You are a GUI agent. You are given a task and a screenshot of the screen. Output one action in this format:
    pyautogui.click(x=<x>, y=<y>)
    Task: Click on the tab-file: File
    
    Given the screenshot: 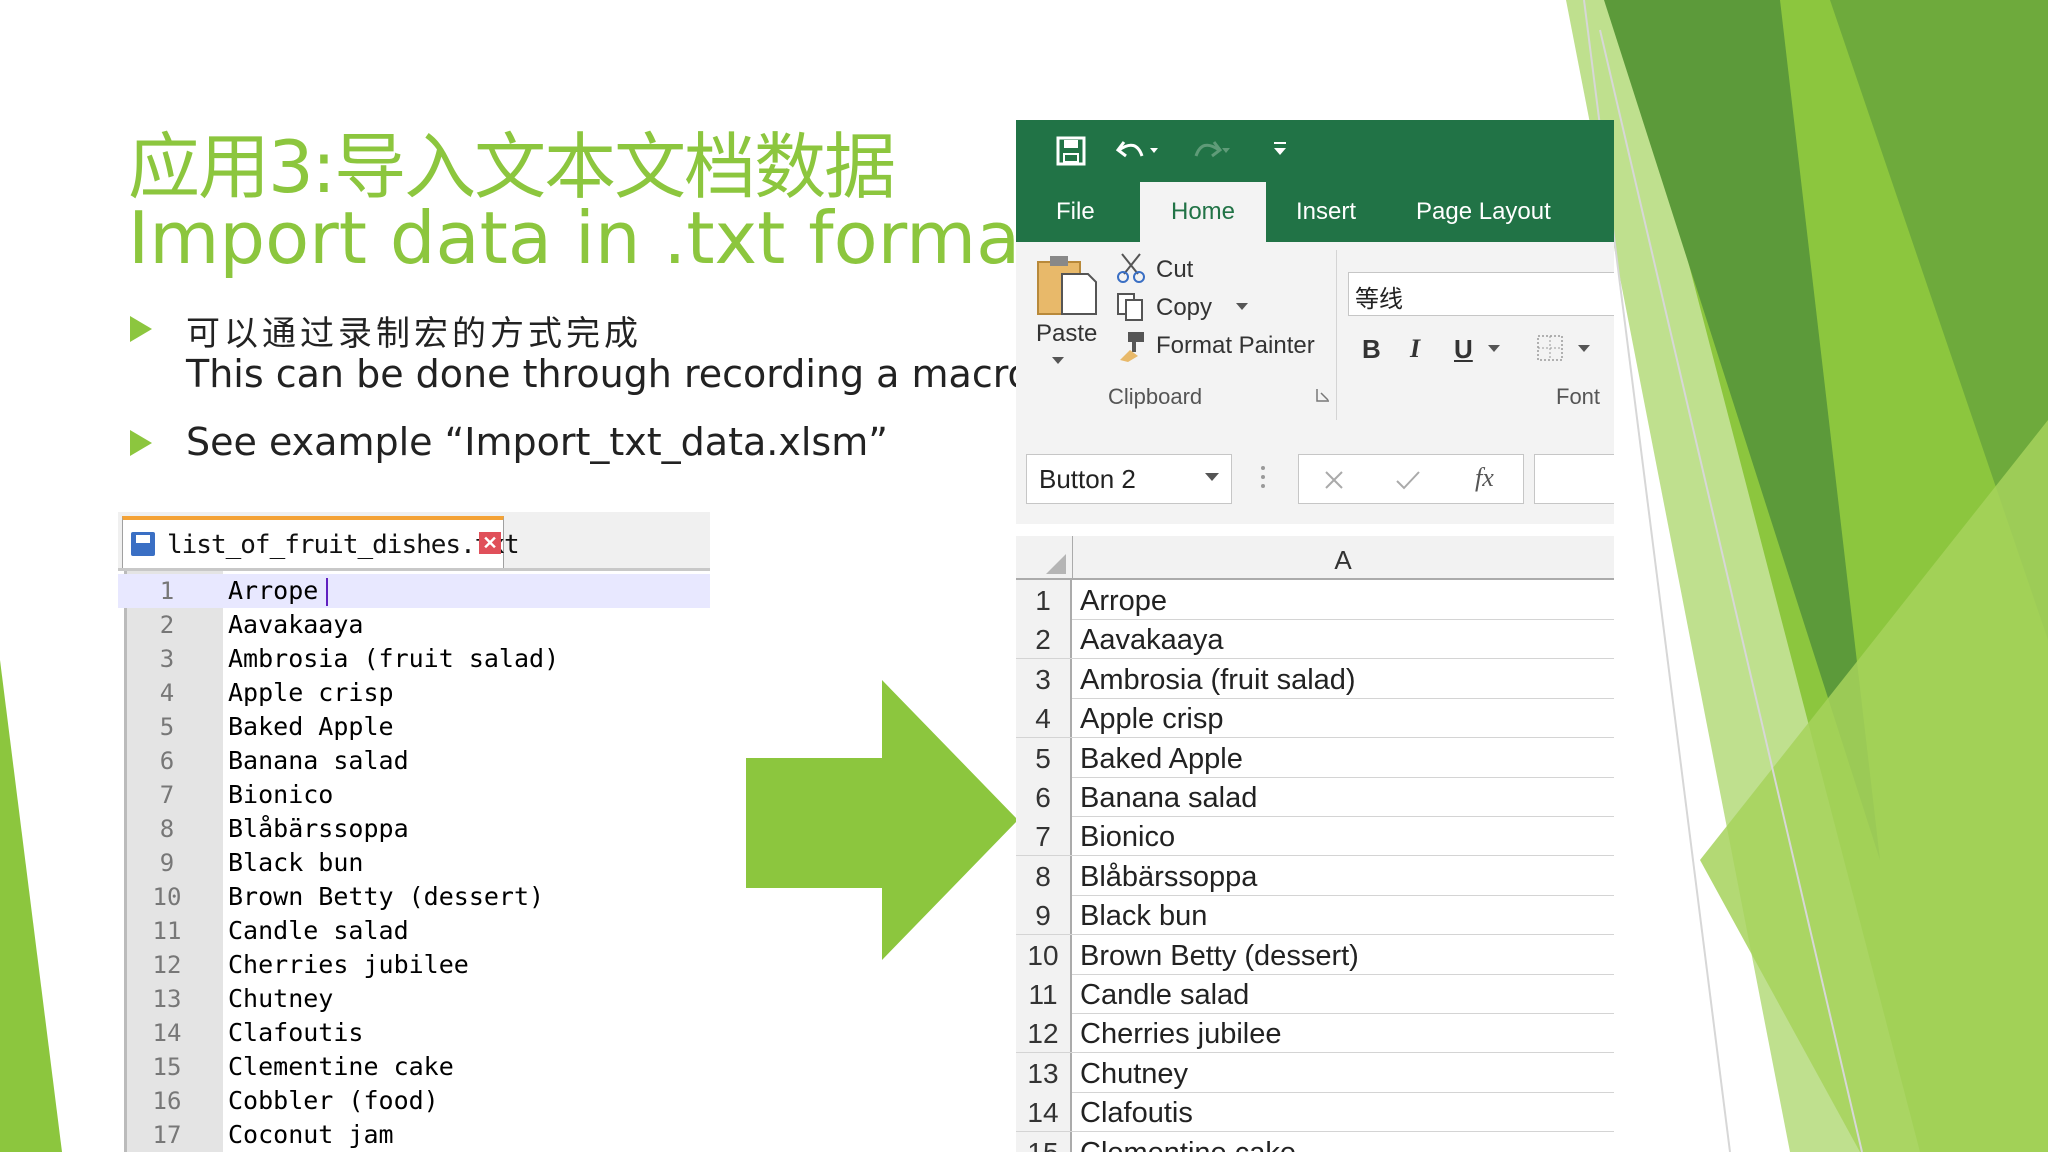 What is the action you would take?
    pyautogui.click(x=1075, y=212)
    